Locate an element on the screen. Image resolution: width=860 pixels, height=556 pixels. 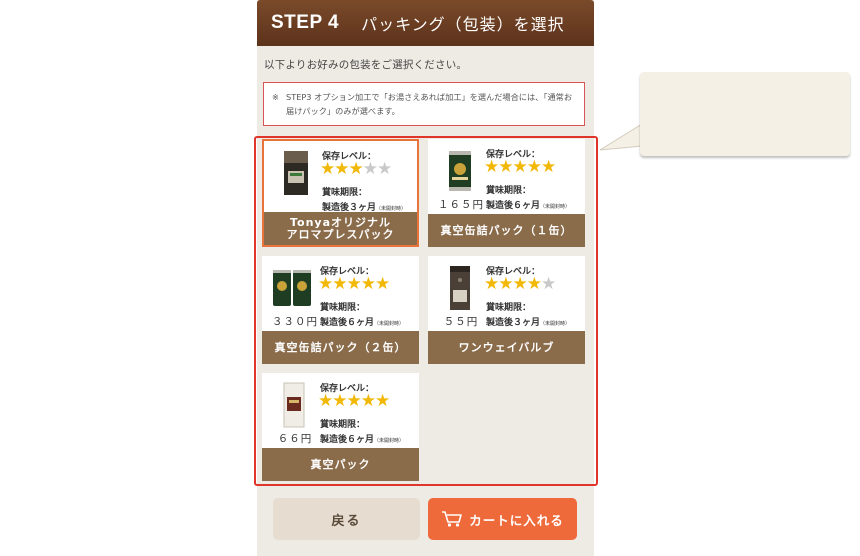
one-way-valve-bag-image is located at coordinates (460, 288).